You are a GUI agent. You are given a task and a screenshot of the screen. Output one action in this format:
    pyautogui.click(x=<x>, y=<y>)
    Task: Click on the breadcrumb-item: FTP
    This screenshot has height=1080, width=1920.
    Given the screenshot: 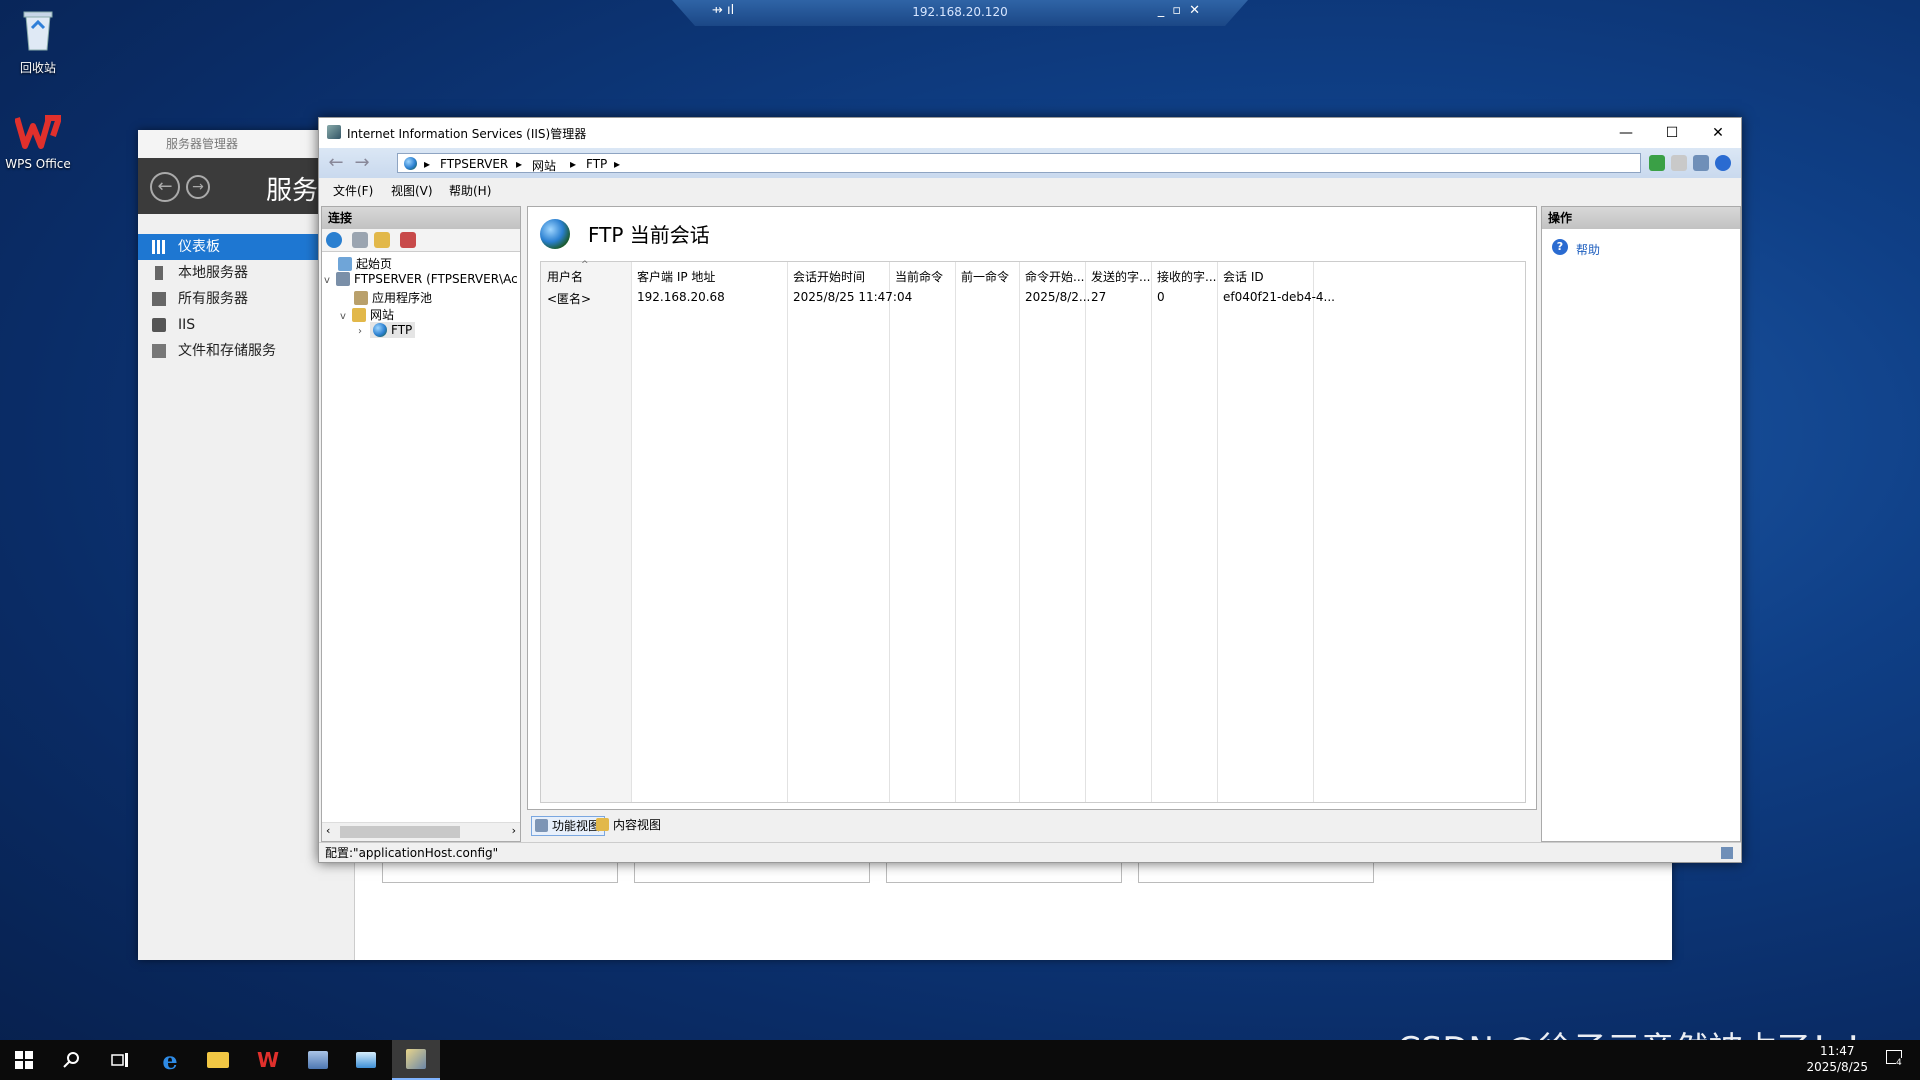 What is the action you would take?
    pyautogui.click(x=596, y=164)
    